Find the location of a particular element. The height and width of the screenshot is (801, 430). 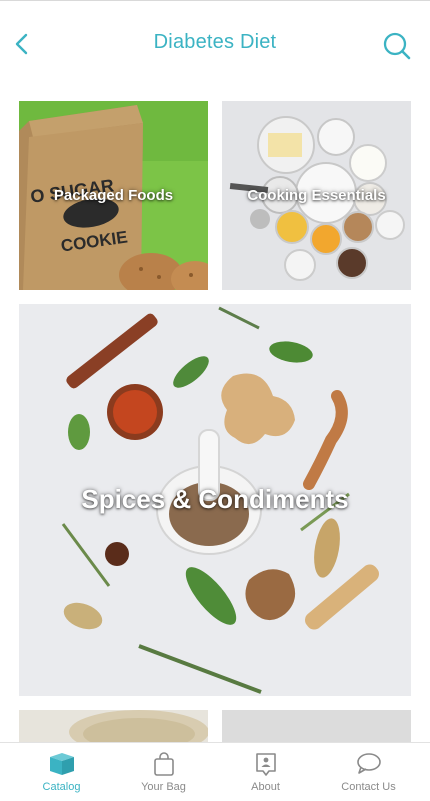

category-tile-cooking-essentials: Cooking Essentials is located at coordinates (316, 195).